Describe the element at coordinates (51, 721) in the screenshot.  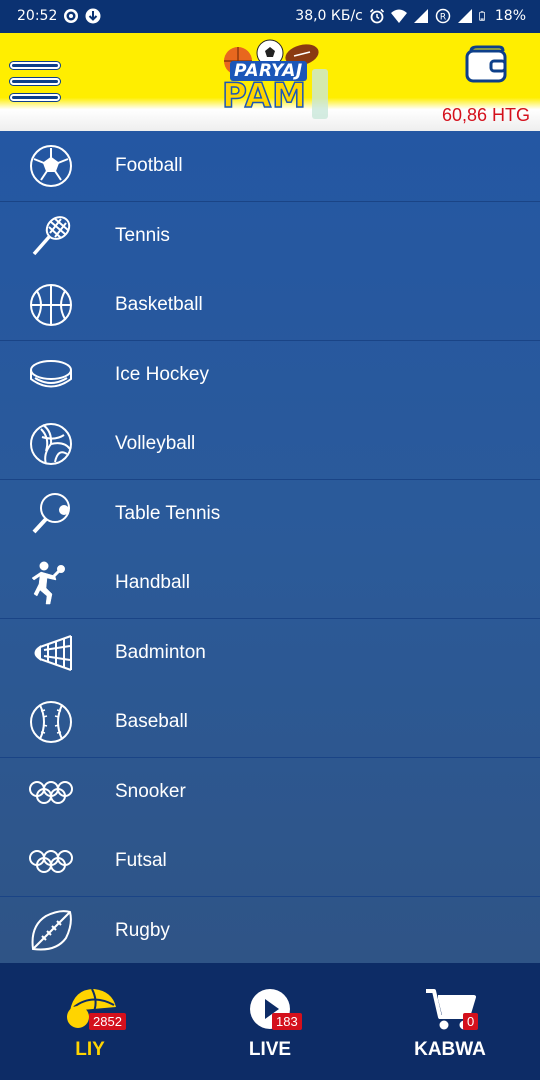
I see `baseball-icon` at that location.